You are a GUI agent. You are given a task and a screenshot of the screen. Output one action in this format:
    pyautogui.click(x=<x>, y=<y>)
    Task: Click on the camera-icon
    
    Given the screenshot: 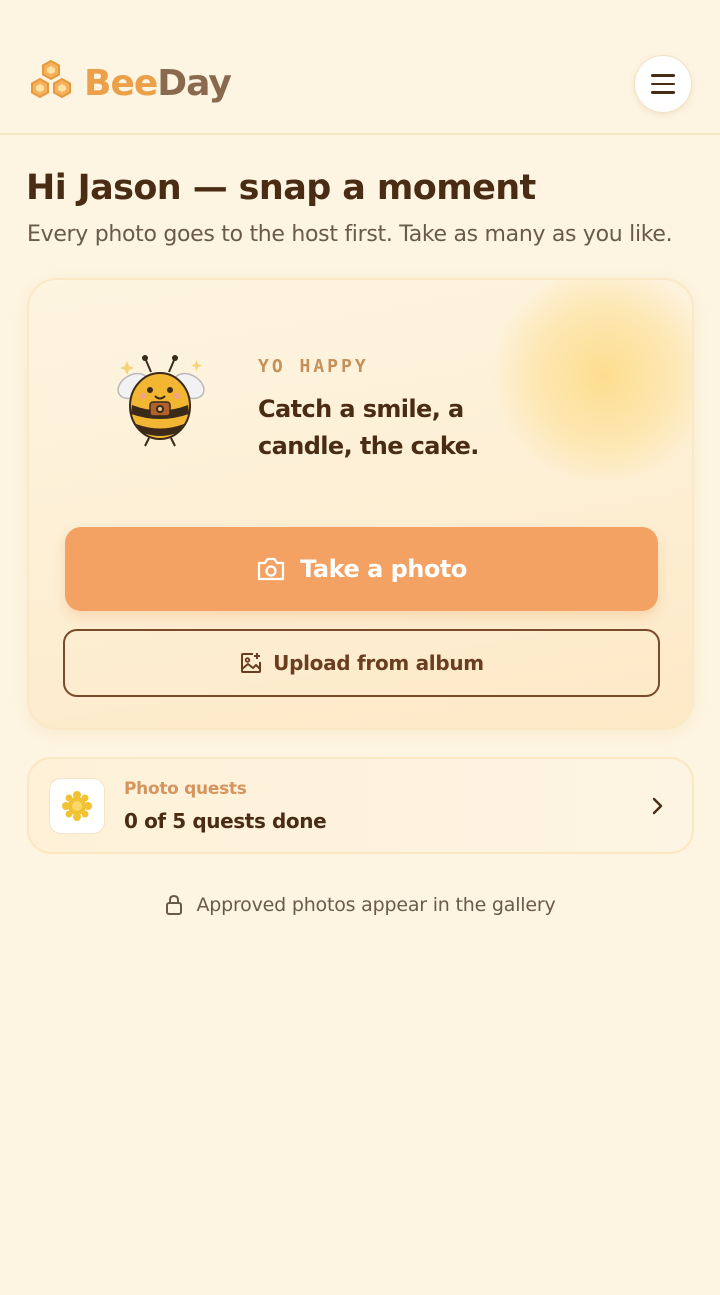 What is the action you would take?
    pyautogui.click(x=271, y=569)
    